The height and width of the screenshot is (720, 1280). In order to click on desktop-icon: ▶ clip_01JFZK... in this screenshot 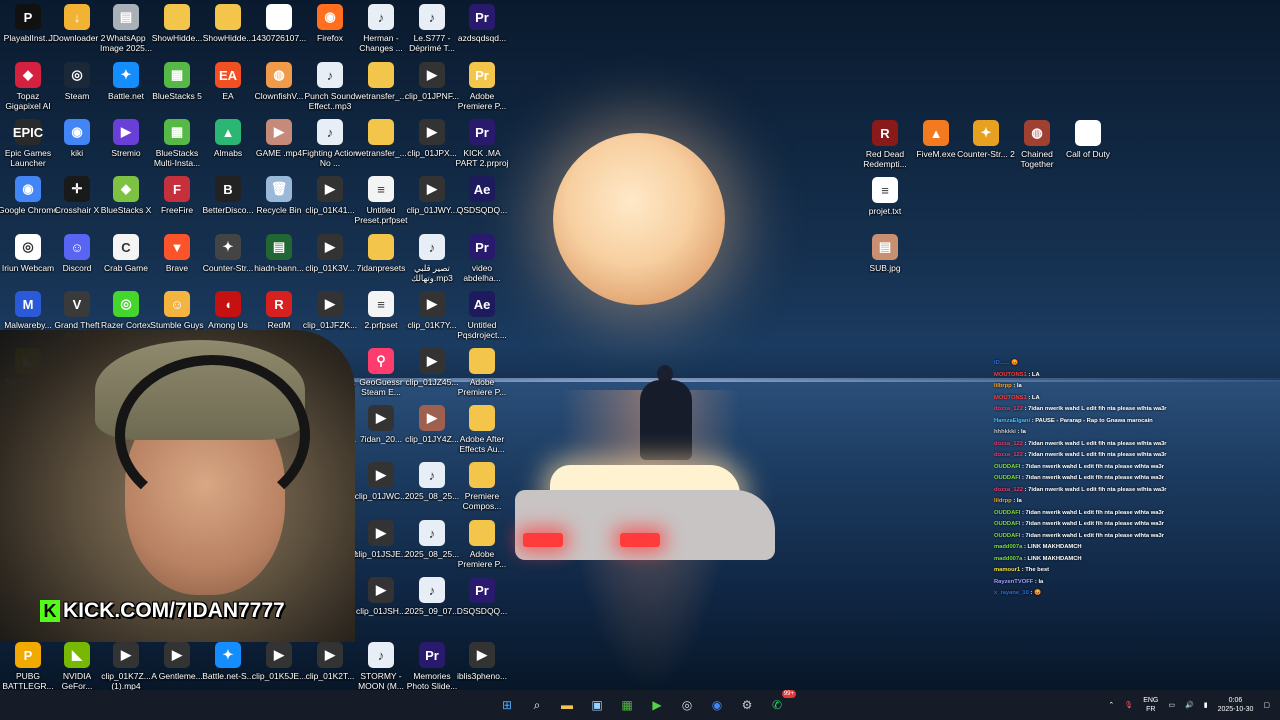, I will do `click(330, 310)`.